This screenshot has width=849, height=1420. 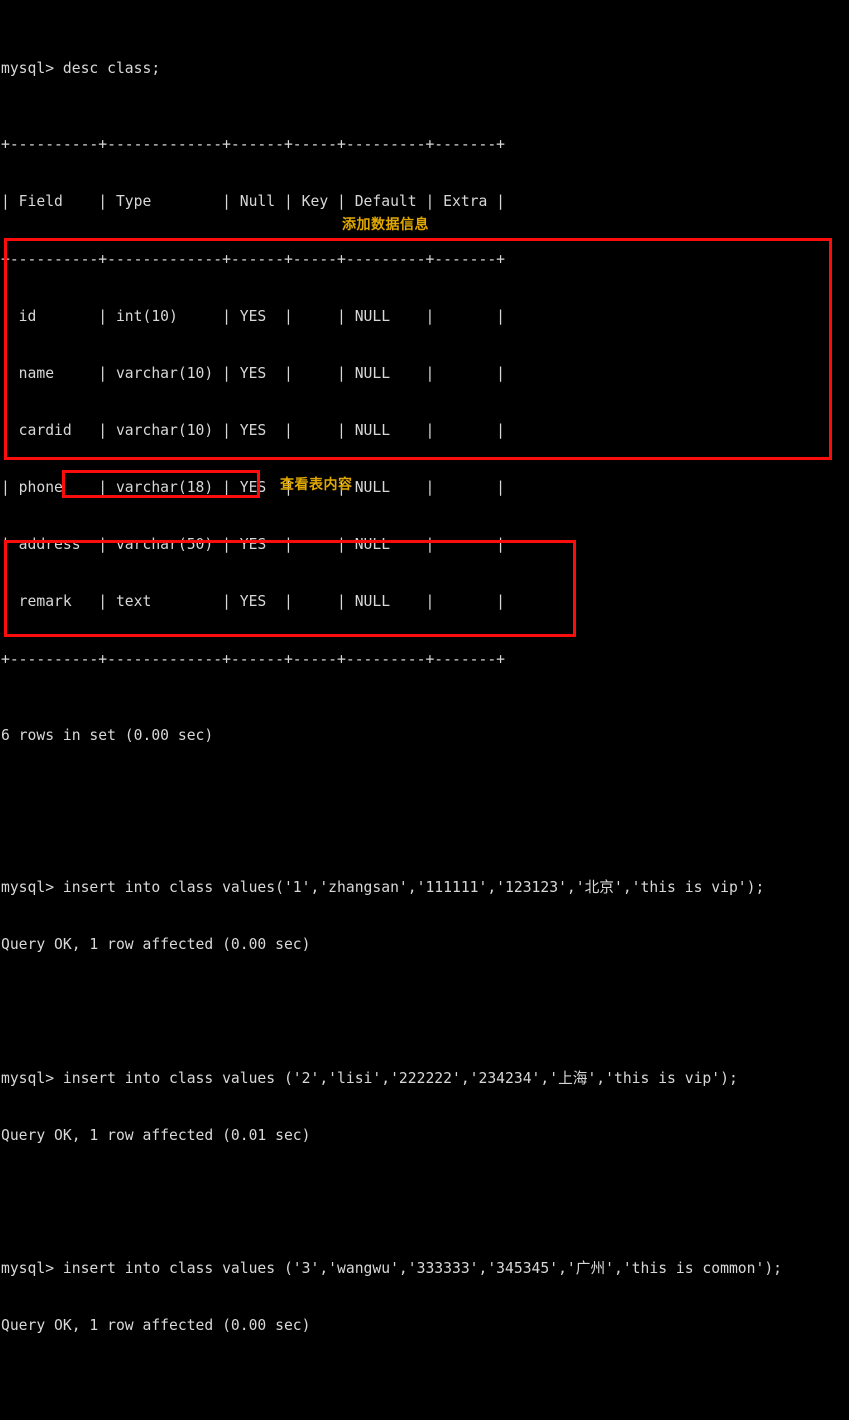 I want to click on insert-result-1: Query OK, 1 row affected (0.00 sec), so click(x=156, y=945).